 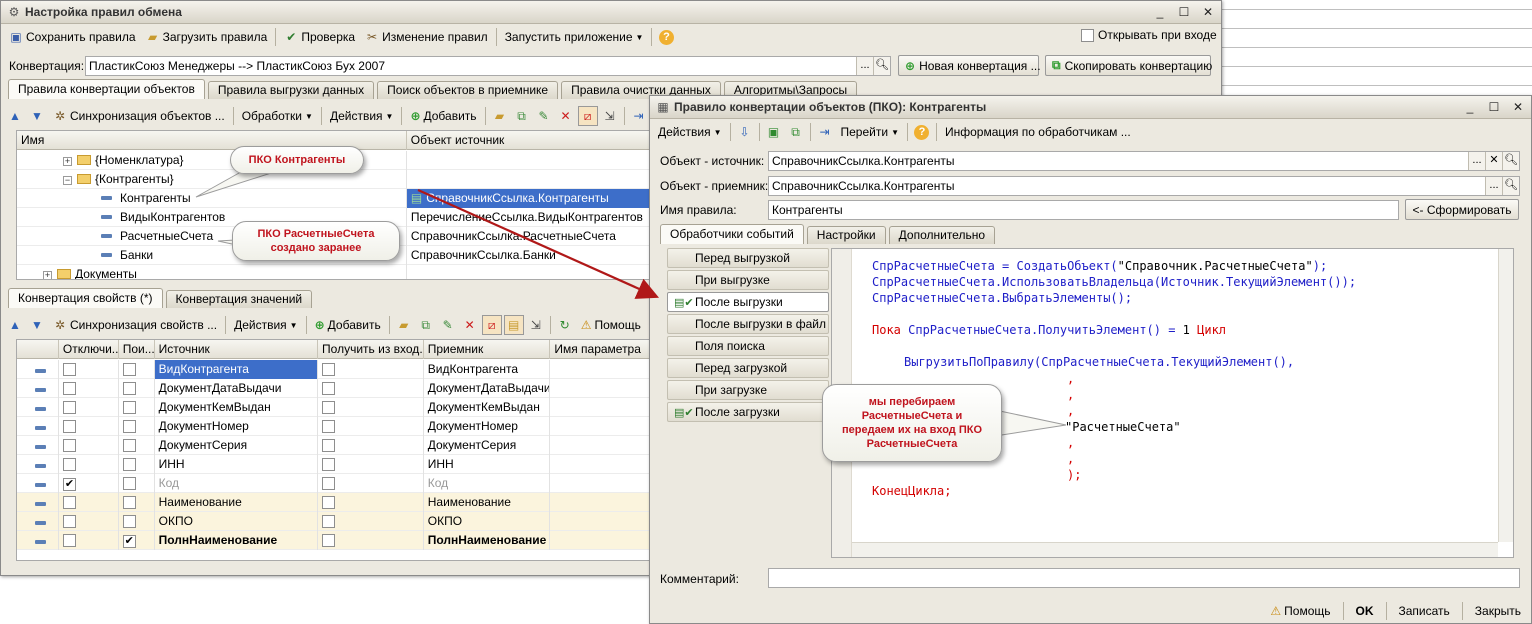 I want to click on callout-pko-accounts: ПКО РасчетныеСчета создано заранее, so click(x=316, y=241).